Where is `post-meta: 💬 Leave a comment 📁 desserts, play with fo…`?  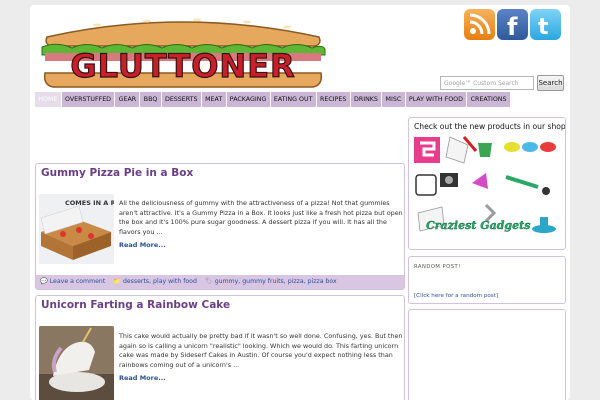
post-meta: 💬 Leave a comment 📁 desserts, play with fo… is located at coordinates (220, 282).